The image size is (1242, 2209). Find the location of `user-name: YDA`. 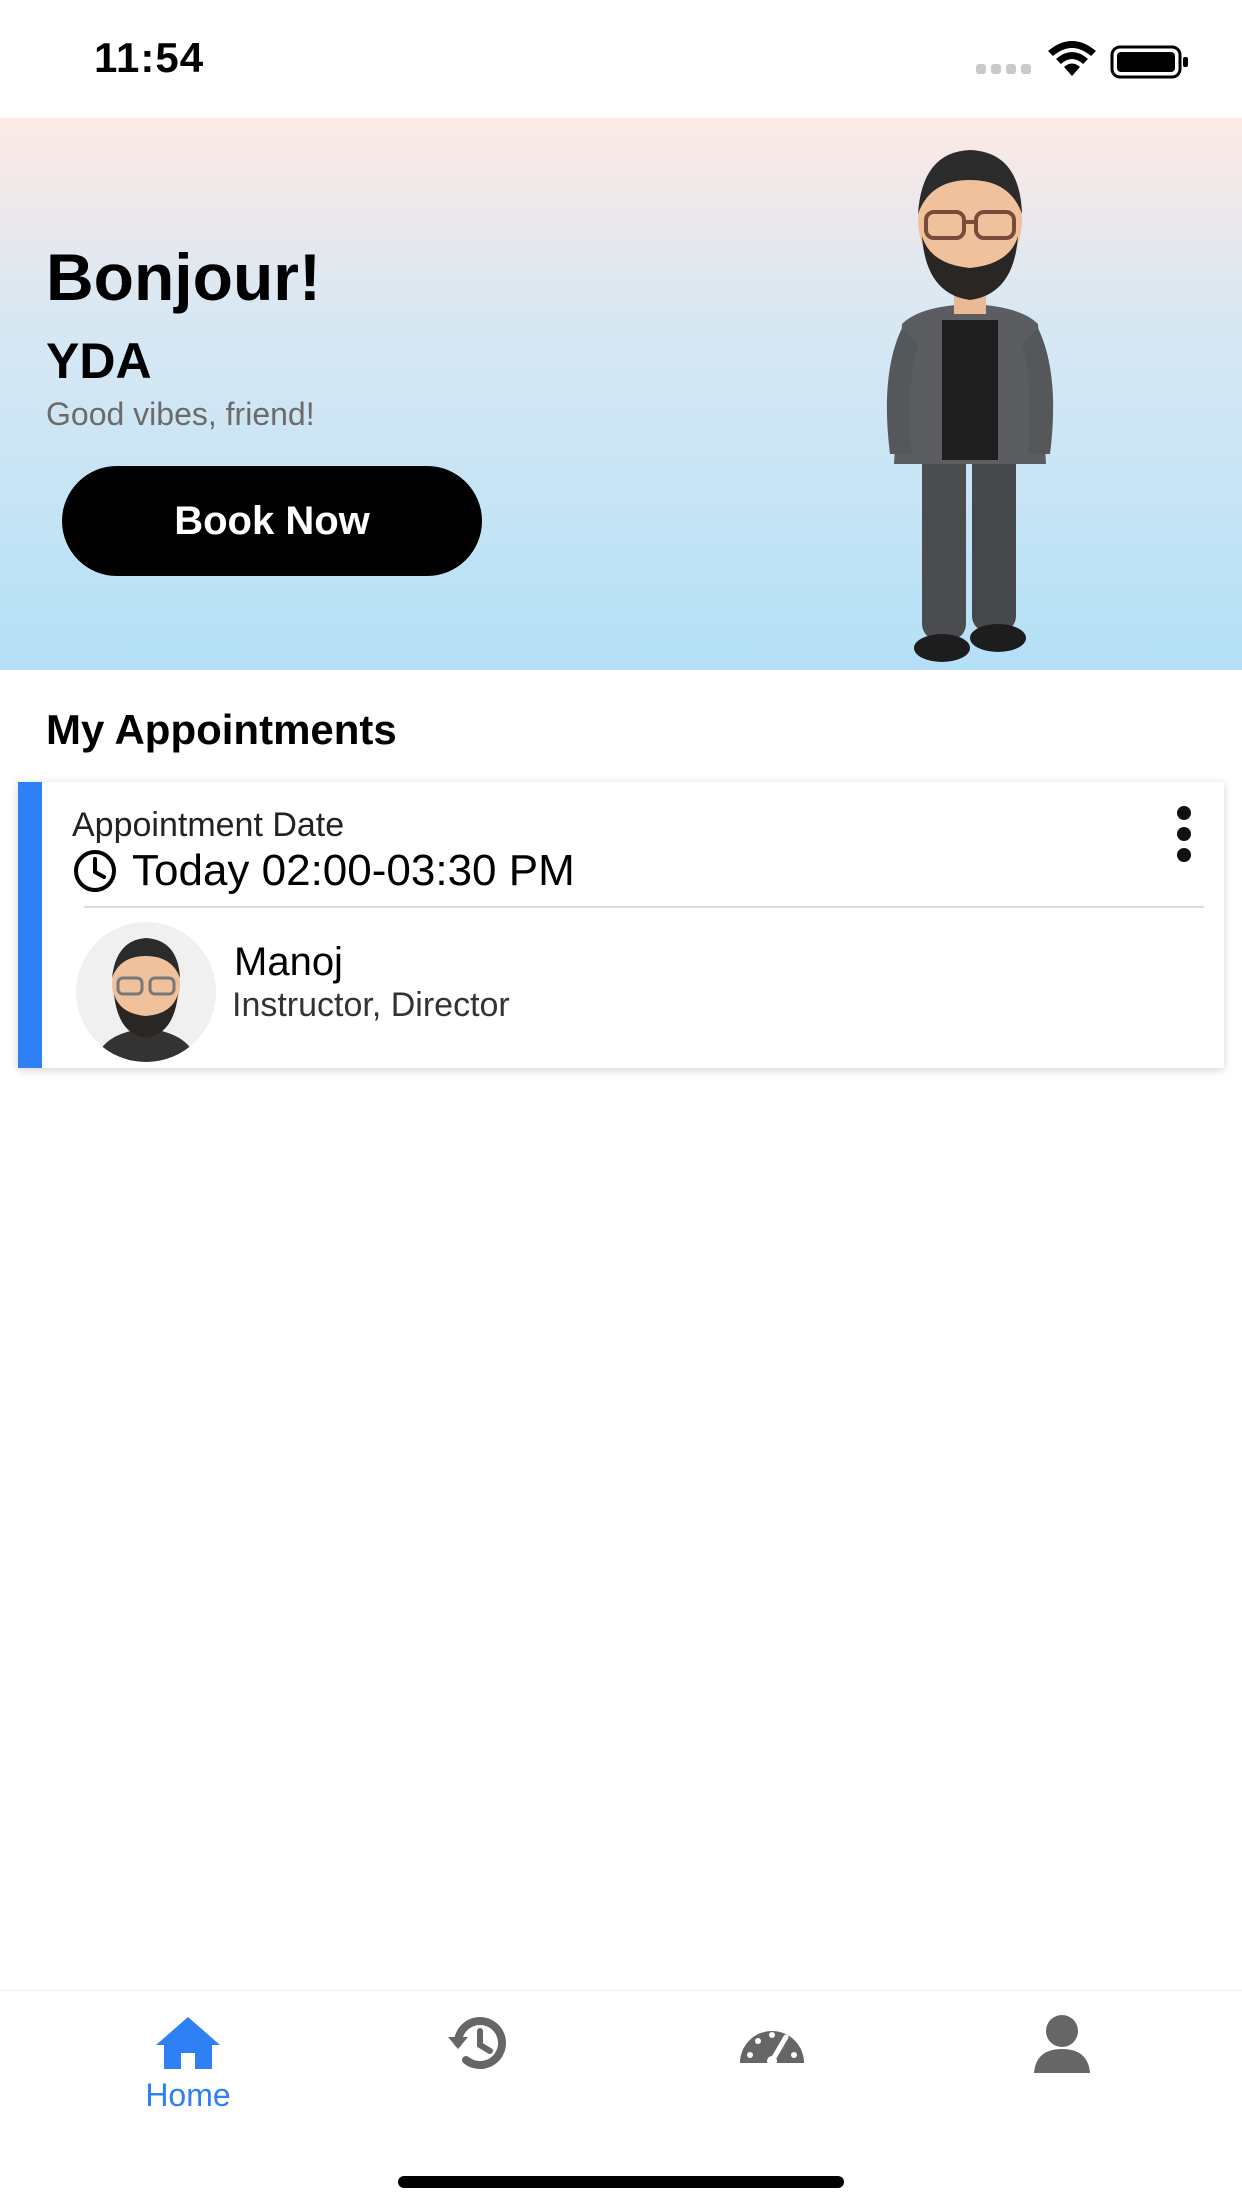

user-name: YDA is located at coordinates (99, 361).